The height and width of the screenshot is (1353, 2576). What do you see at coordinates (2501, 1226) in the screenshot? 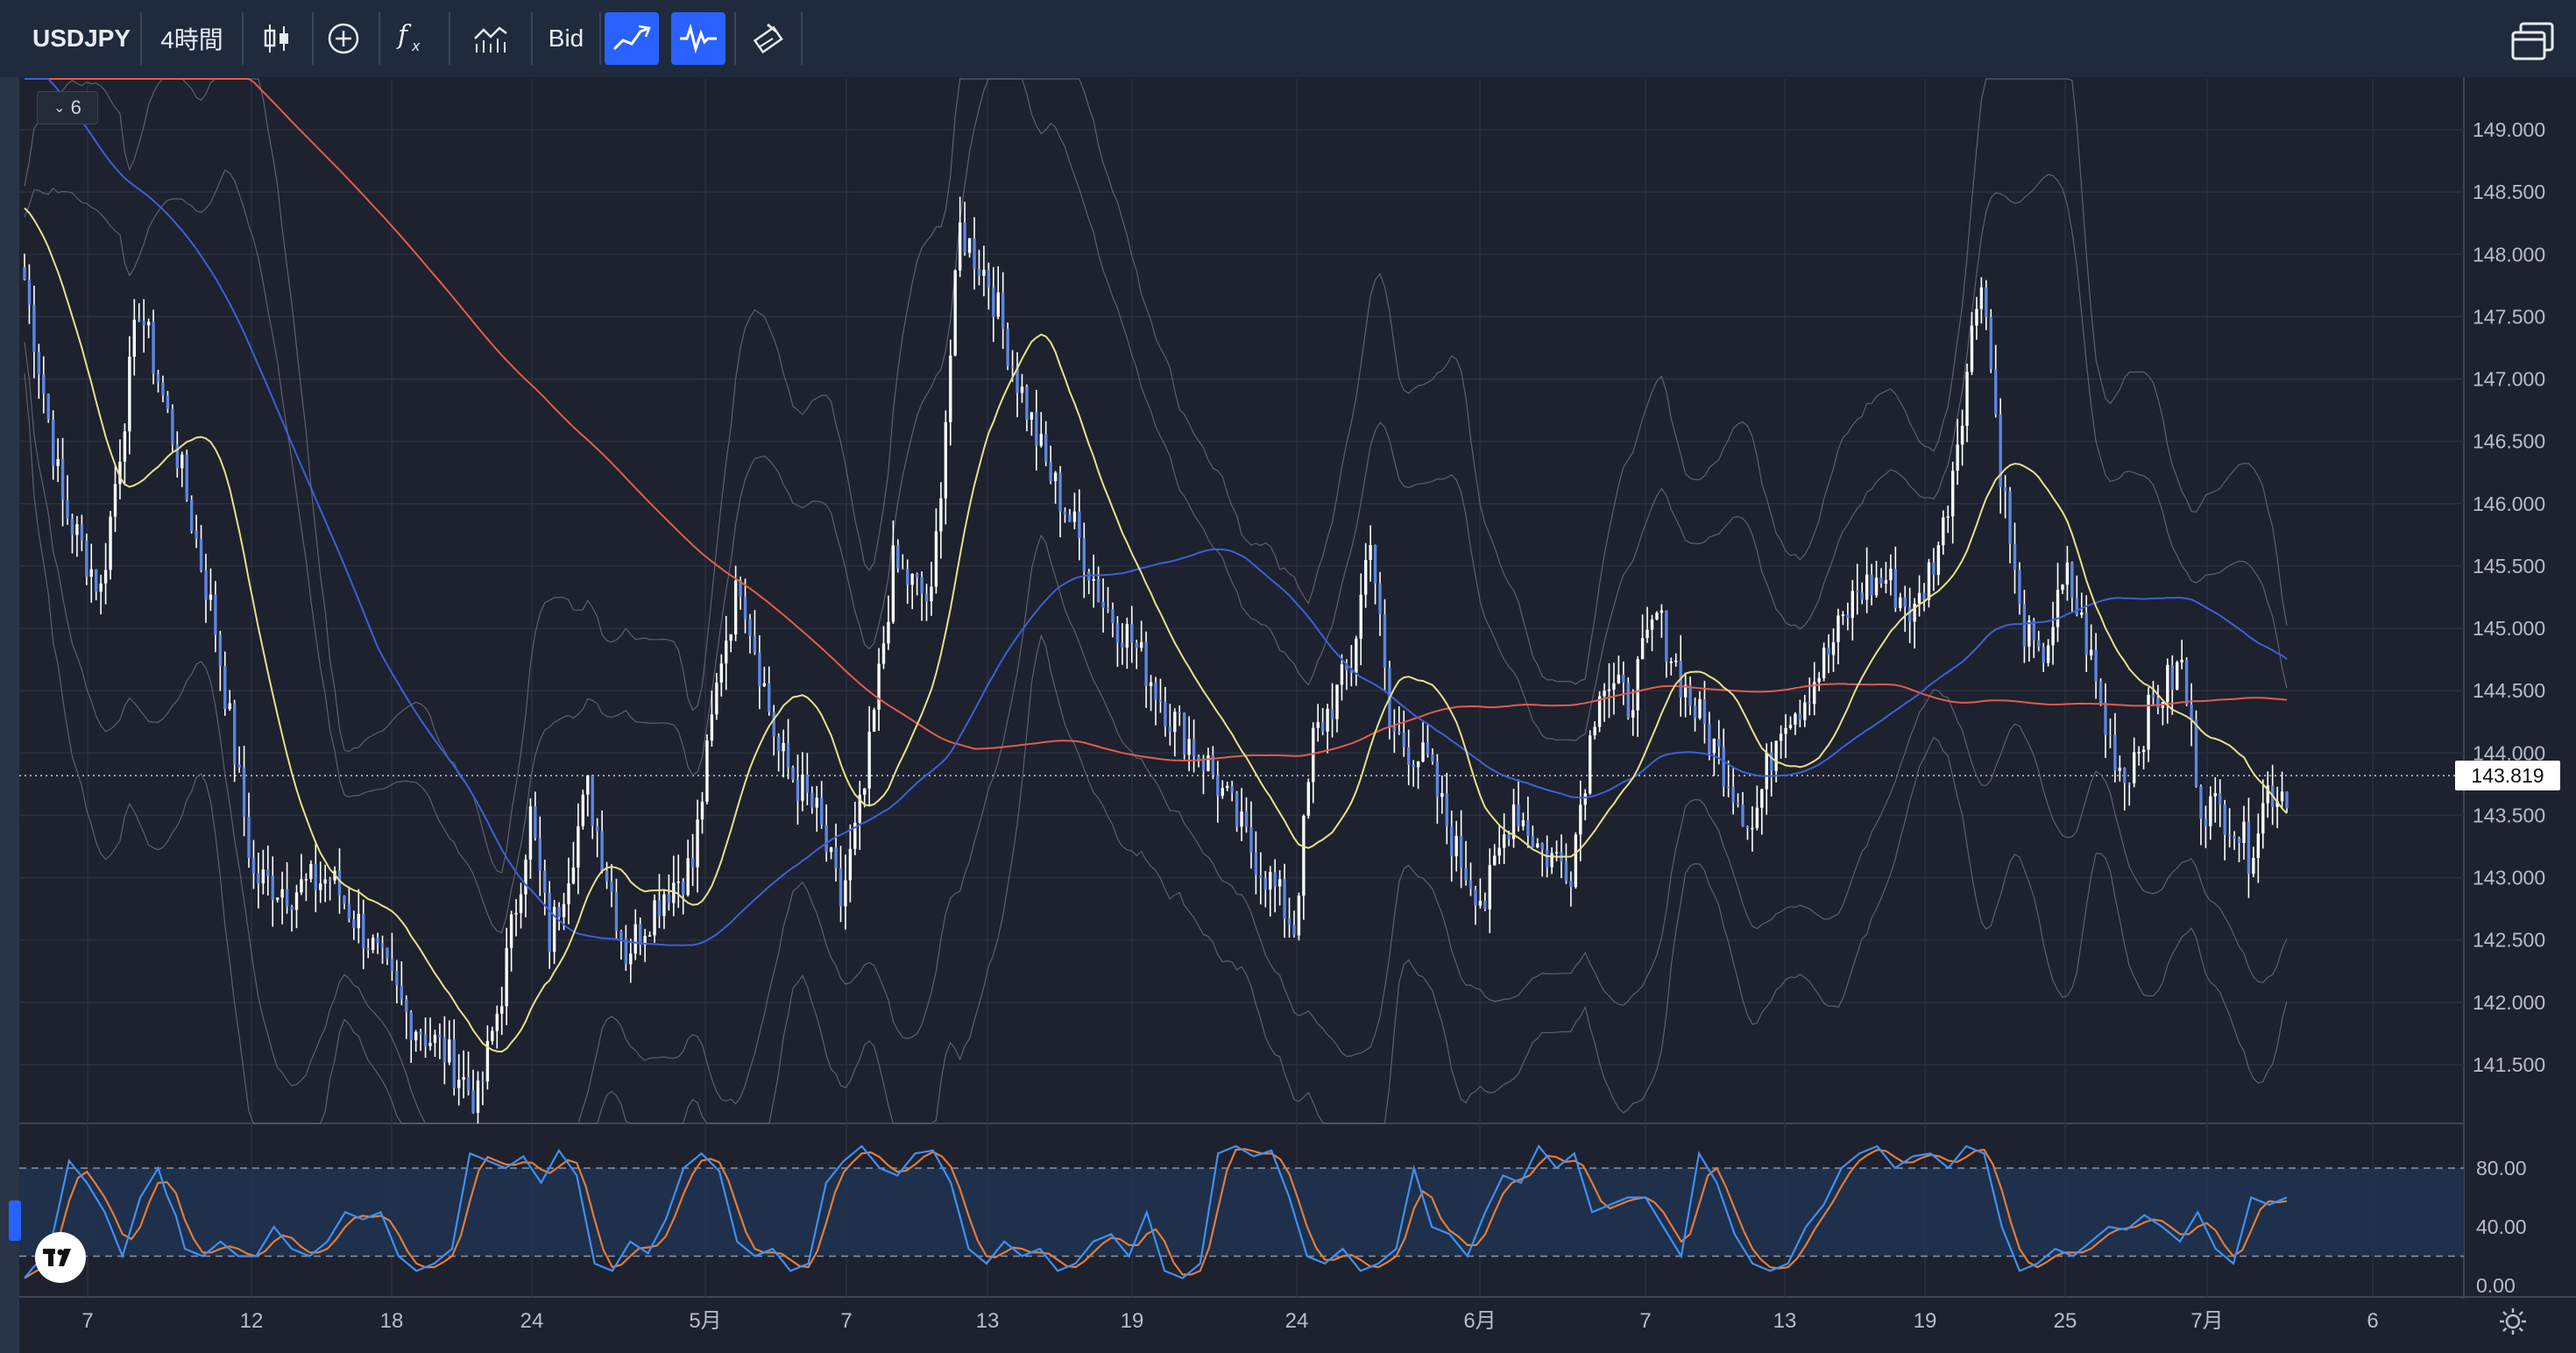
I see `oscillator-axis-label: 40.00` at bounding box center [2501, 1226].